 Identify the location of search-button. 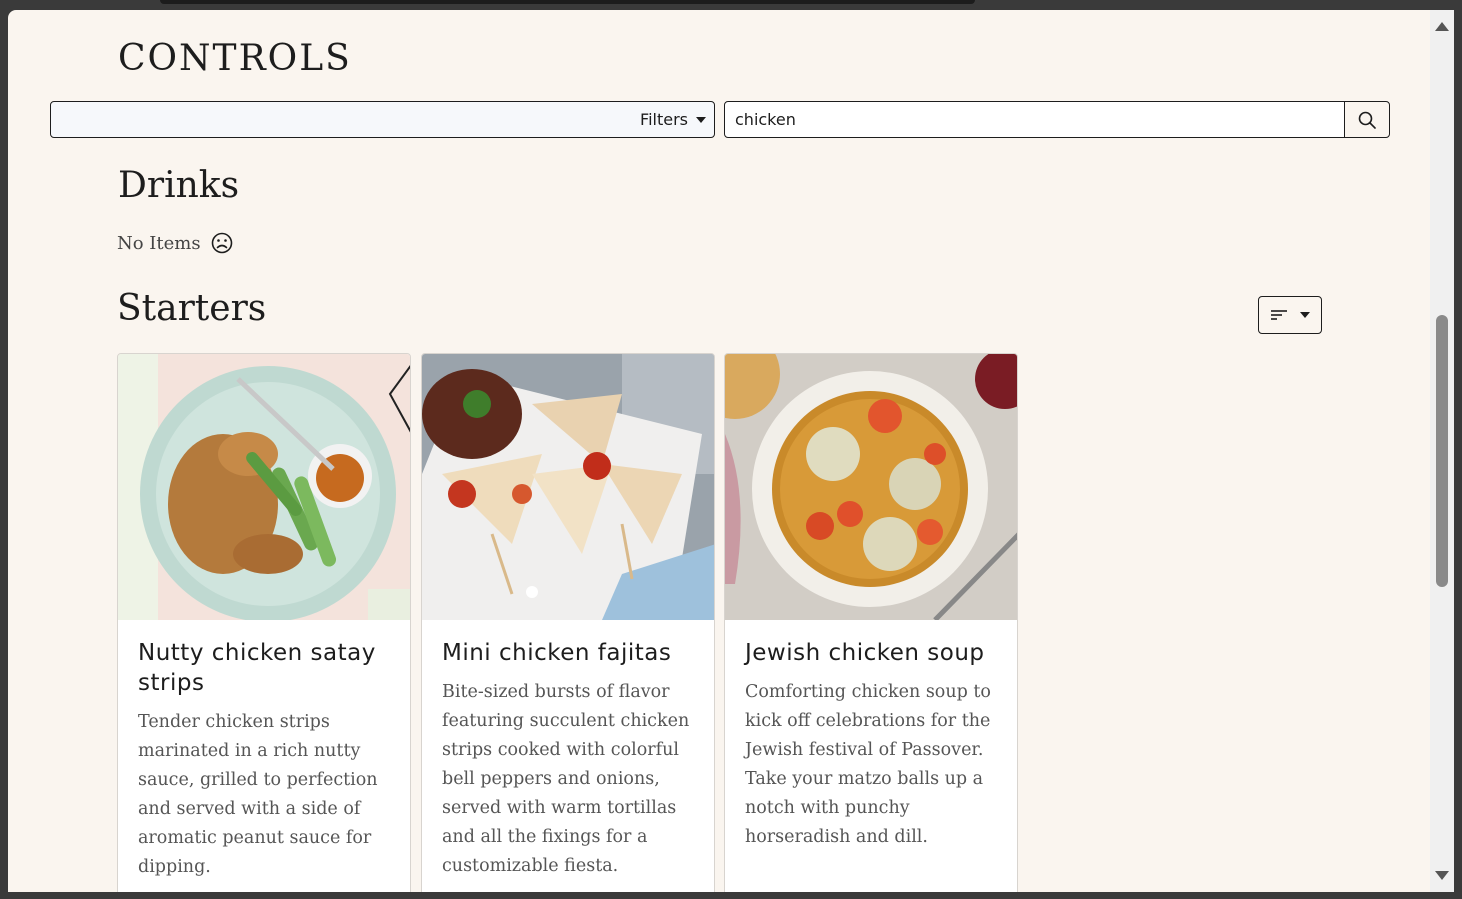
(1367, 119).